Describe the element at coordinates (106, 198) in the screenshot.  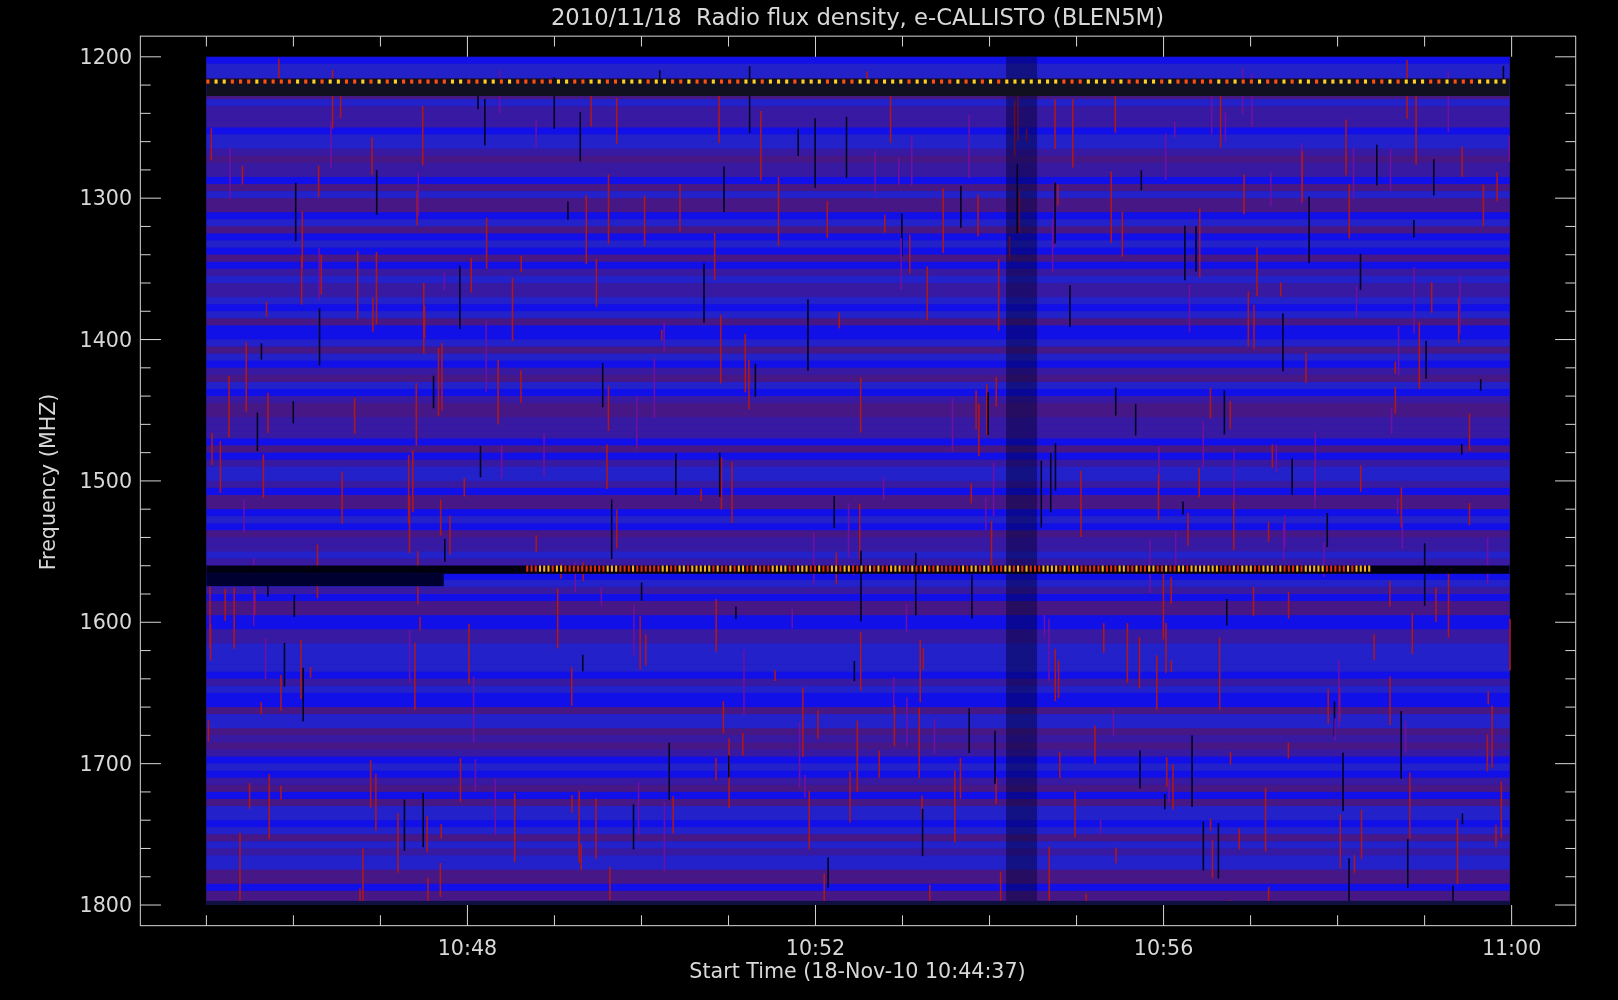
I see `y-tick-label: 1300` at that location.